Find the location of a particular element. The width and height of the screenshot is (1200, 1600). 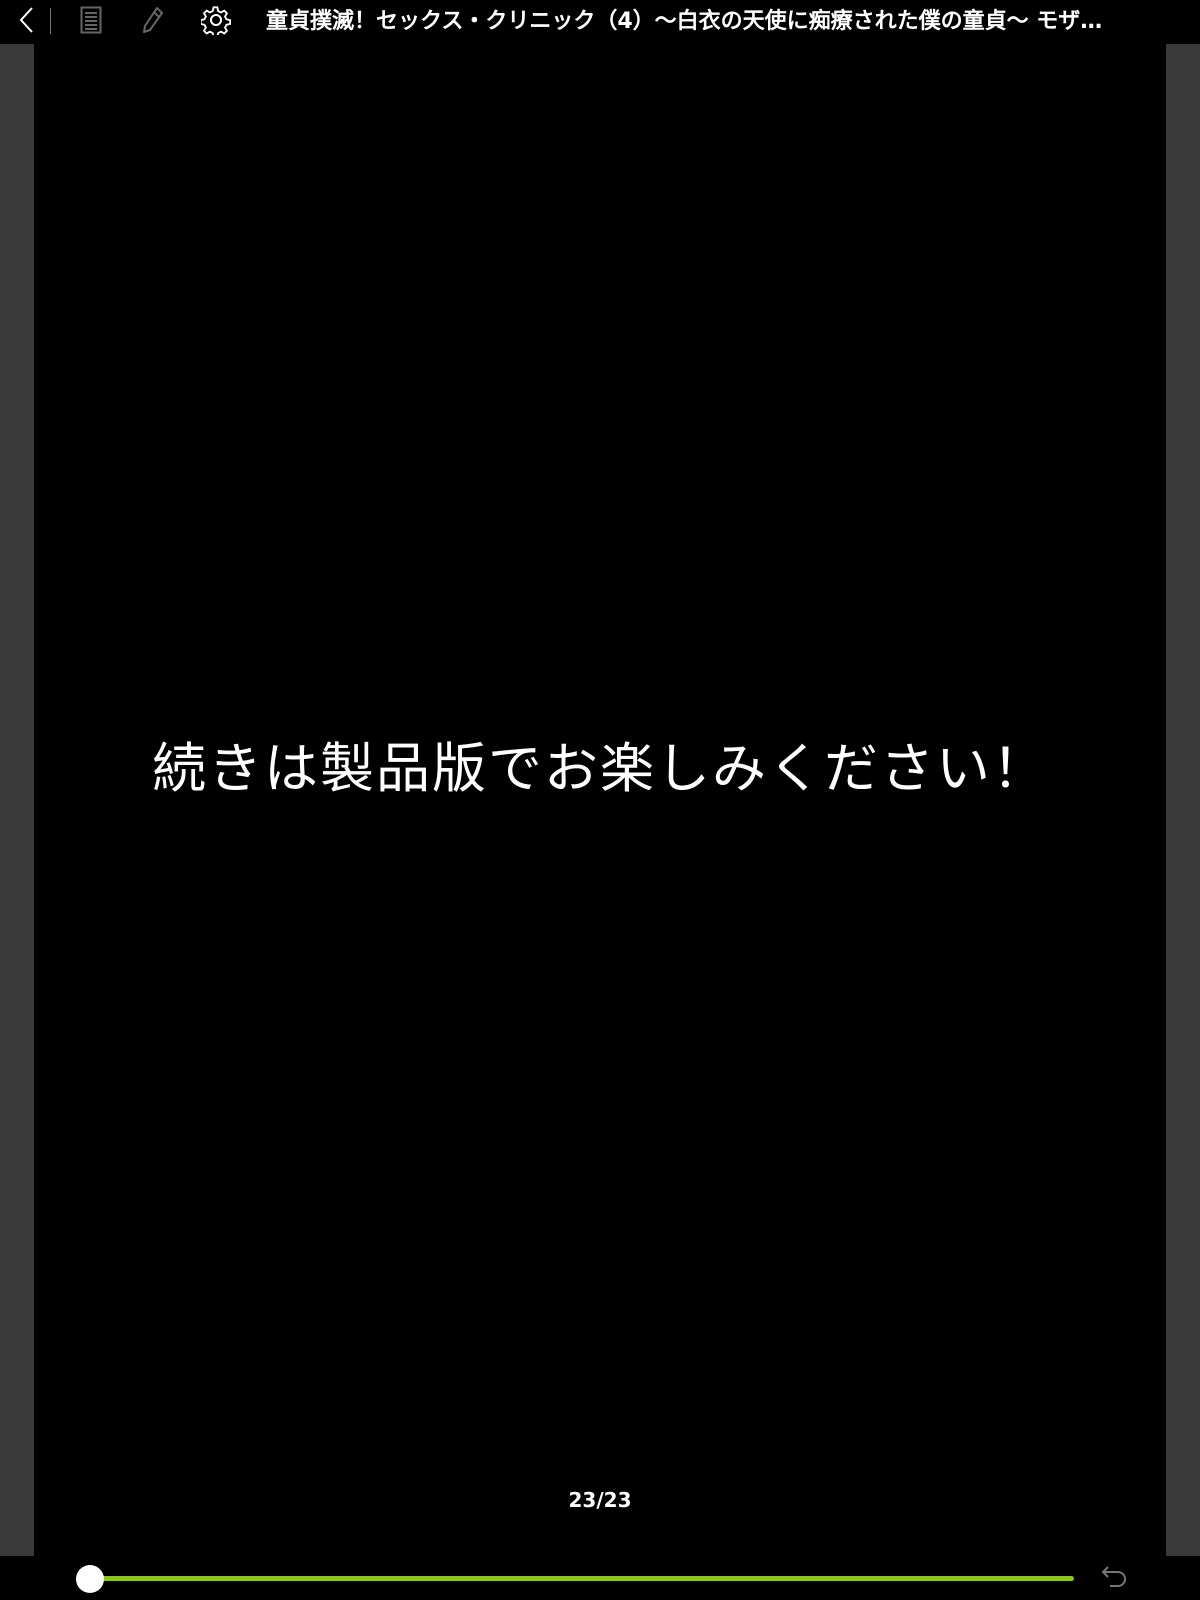

page-slider-thumb is located at coordinates (90, 1579).